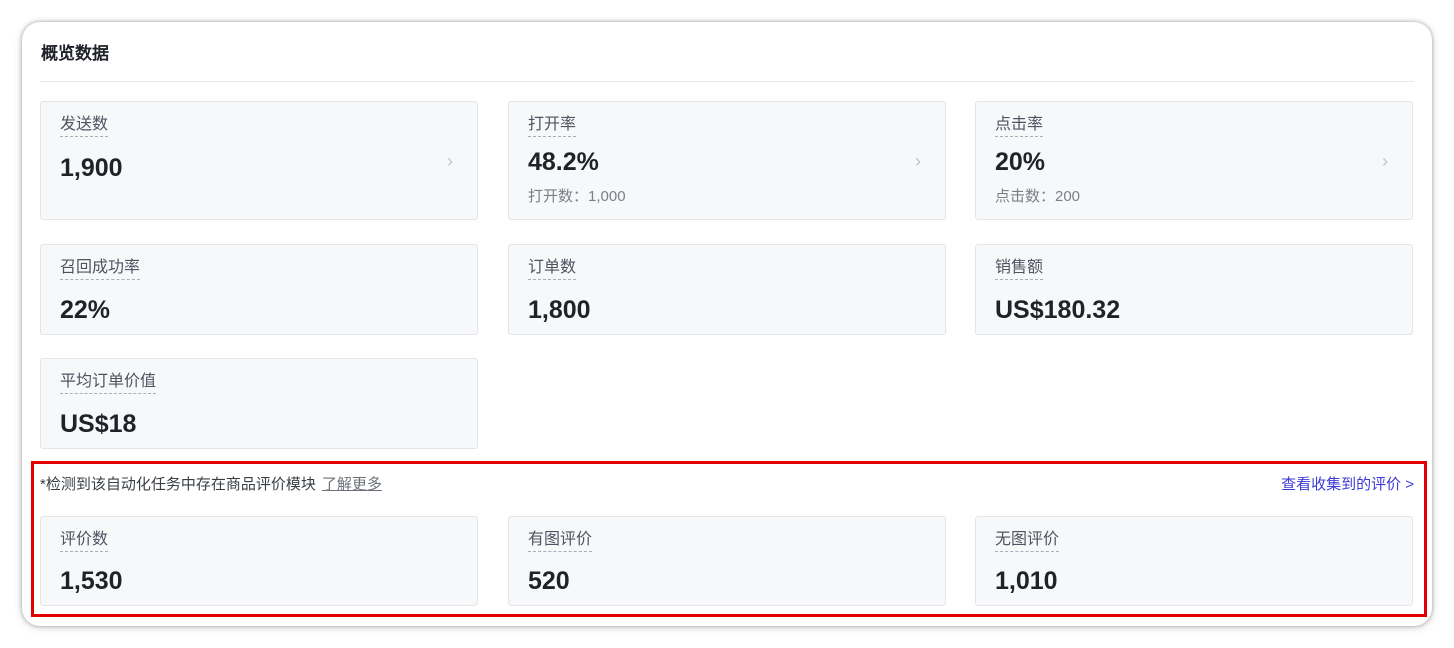 This screenshot has width=1454, height=648. Describe the element at coordinates (1058, 310) in the screenshot. I see `metric-value: US$180.32` at that location.